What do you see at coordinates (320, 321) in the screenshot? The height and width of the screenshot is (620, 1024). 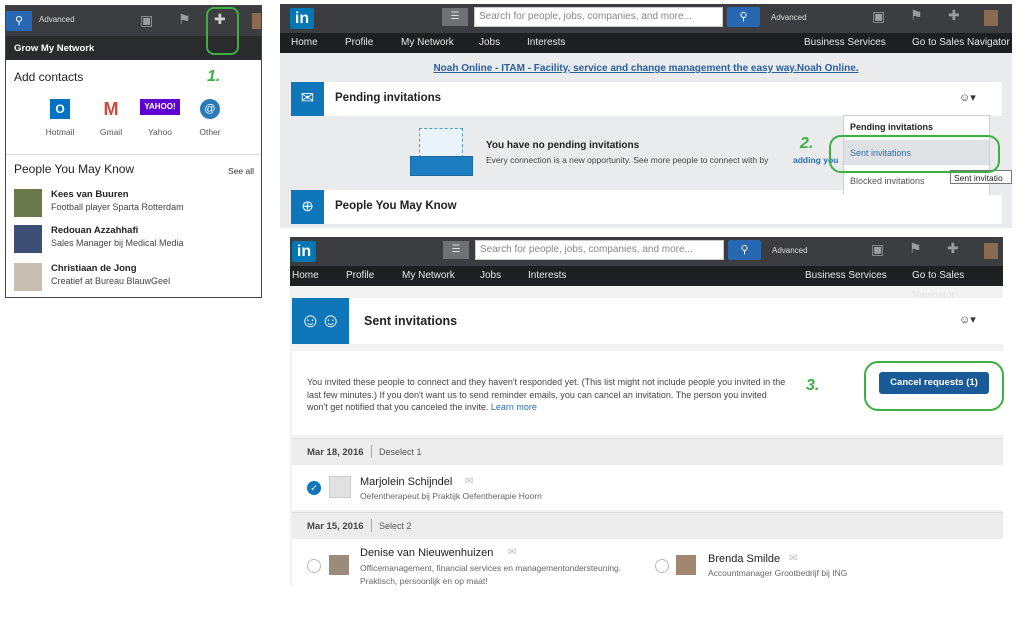 I see `people-icon: ☺☺` at bounding box center [320, 321].